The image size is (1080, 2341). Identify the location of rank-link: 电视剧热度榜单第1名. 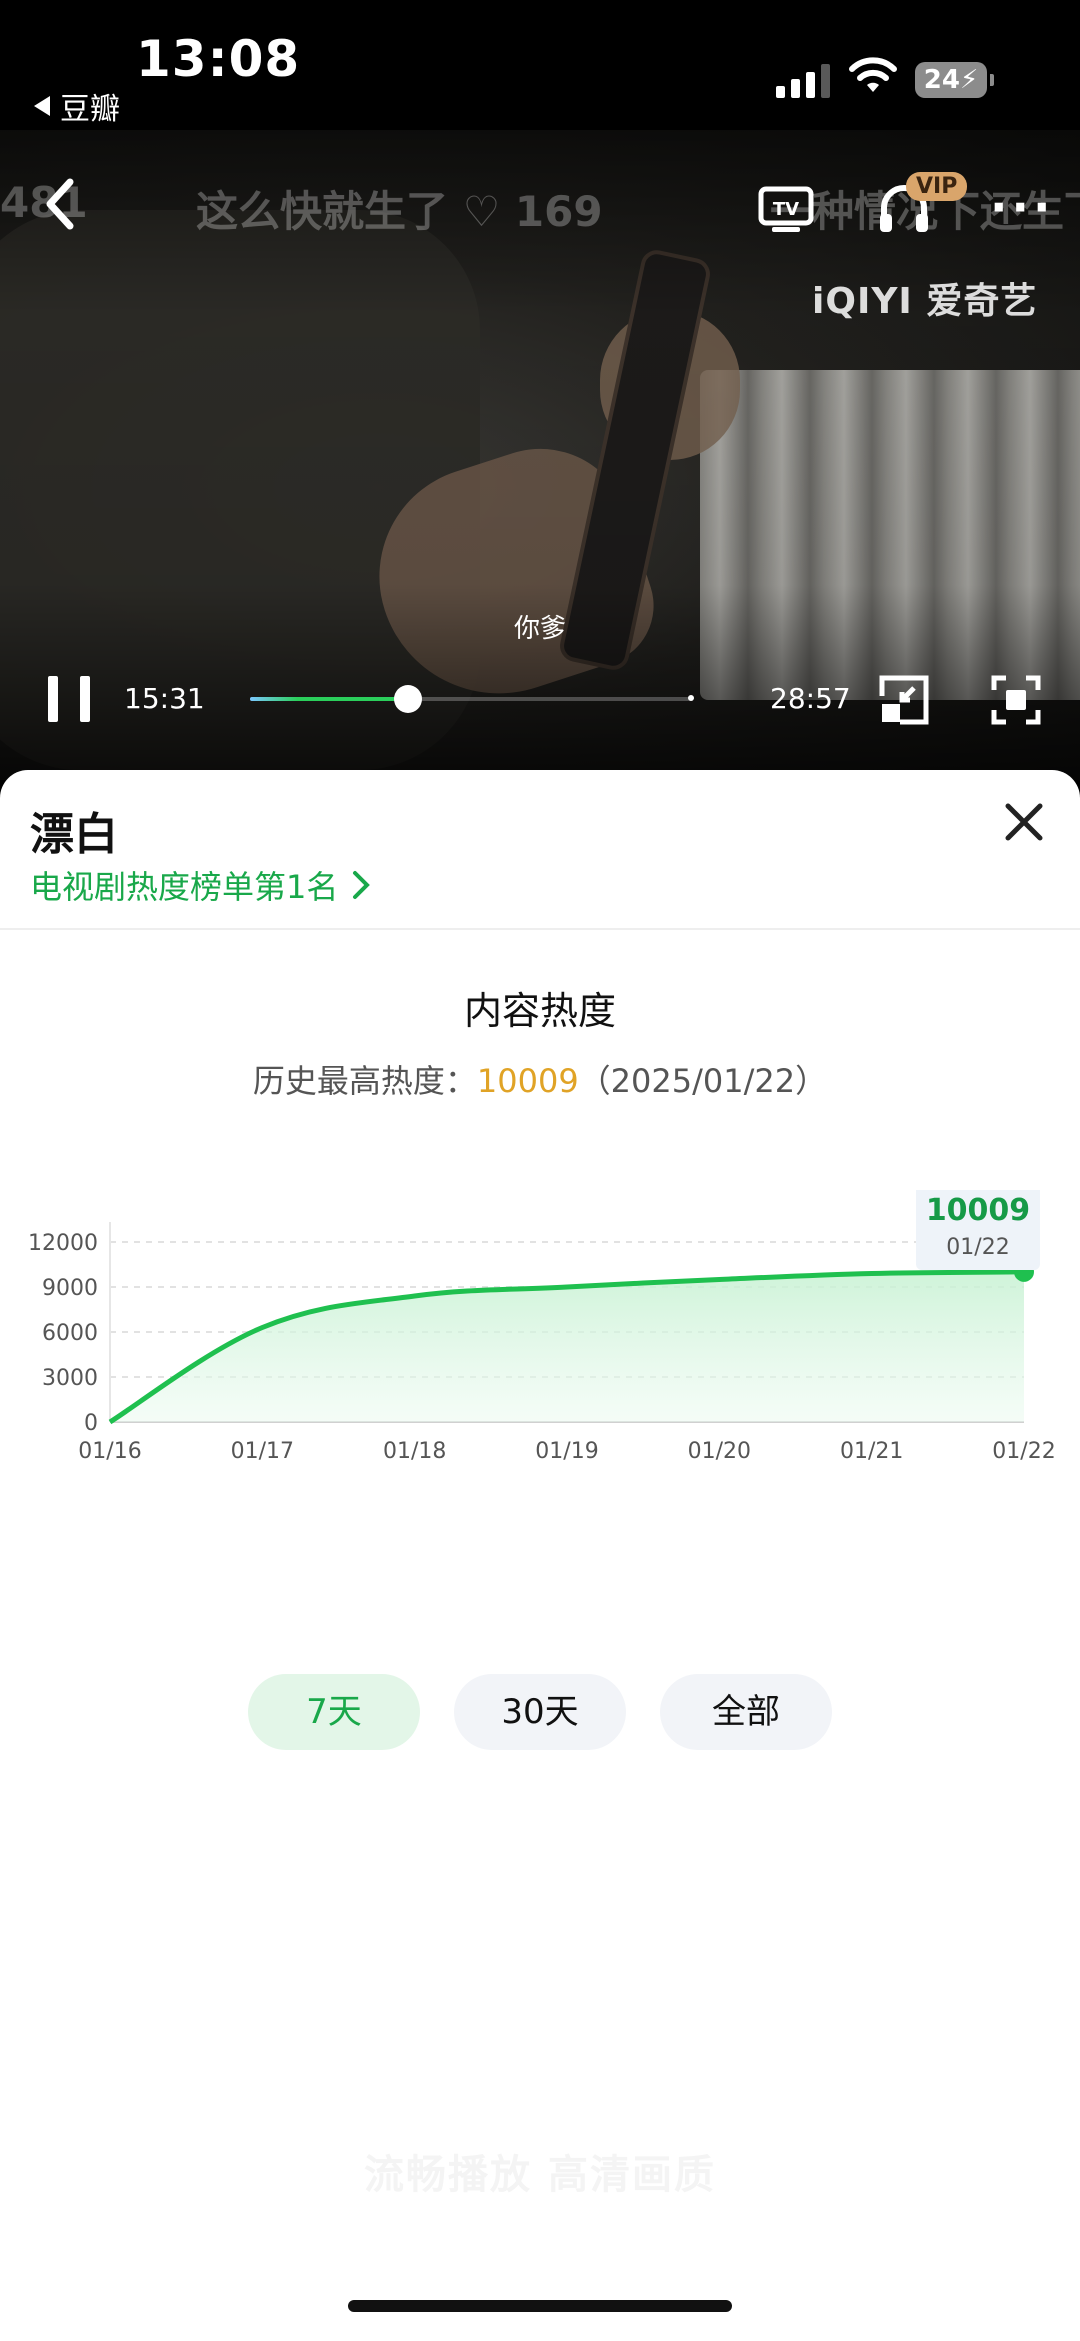
(200, 885).